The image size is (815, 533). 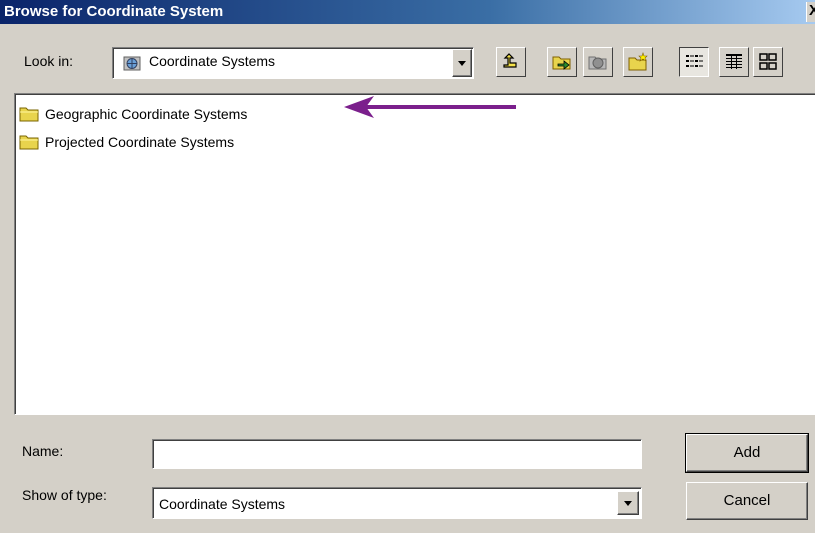 What do you see at coordinates (747, 501) in the screenshot?
I see `cancel-button: Cancel` at bounding box center [747, 501].